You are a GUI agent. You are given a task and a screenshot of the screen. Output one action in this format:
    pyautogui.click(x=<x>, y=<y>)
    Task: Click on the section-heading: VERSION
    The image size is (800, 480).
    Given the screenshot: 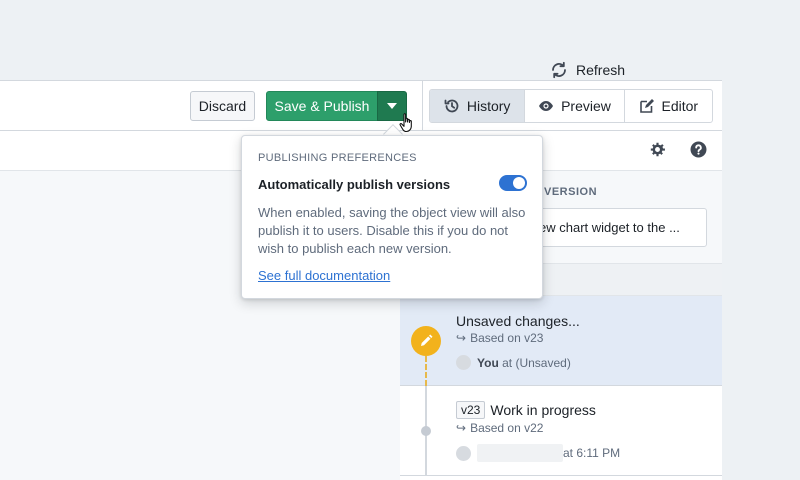 What is the action you would take?
    pyautogui.click(x=571, y=192)
    